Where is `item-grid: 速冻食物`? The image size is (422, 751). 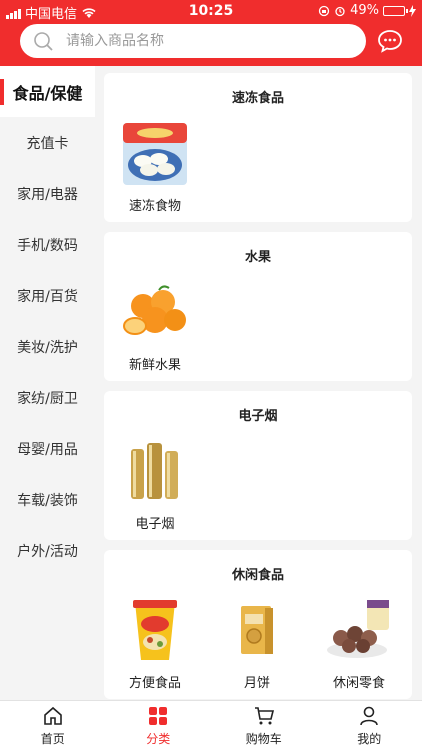
item-grid: 速冻食物 is located at coordinates (258, 160).